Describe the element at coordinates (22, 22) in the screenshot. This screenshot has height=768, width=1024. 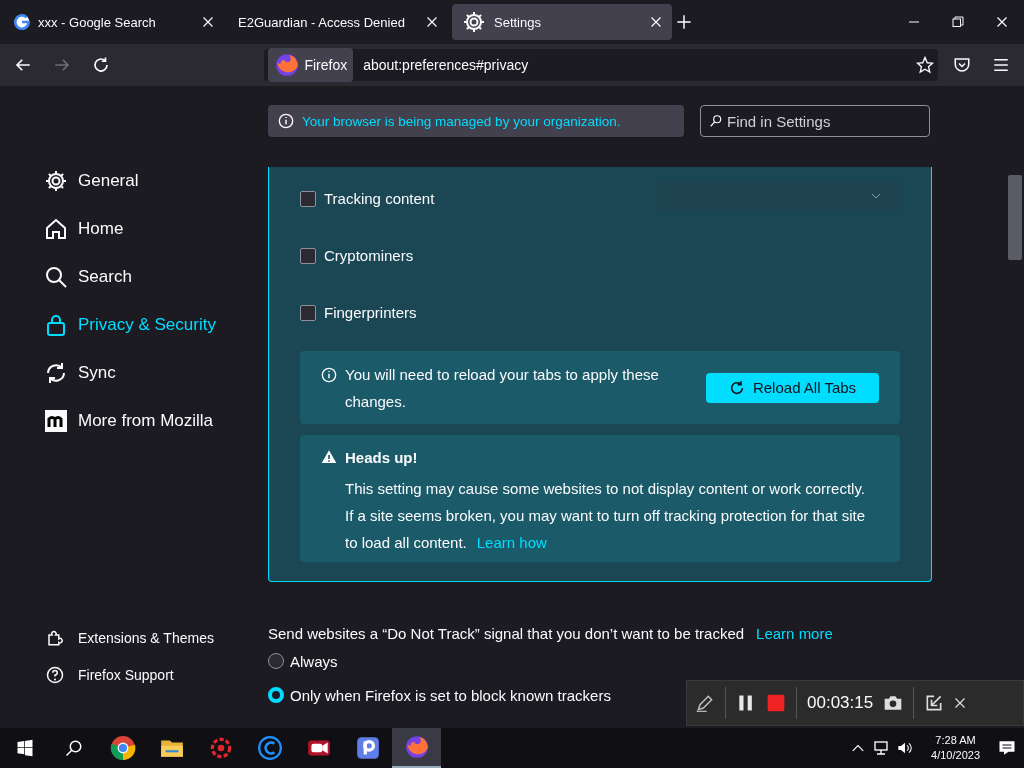
I see `site-icon` at that location.